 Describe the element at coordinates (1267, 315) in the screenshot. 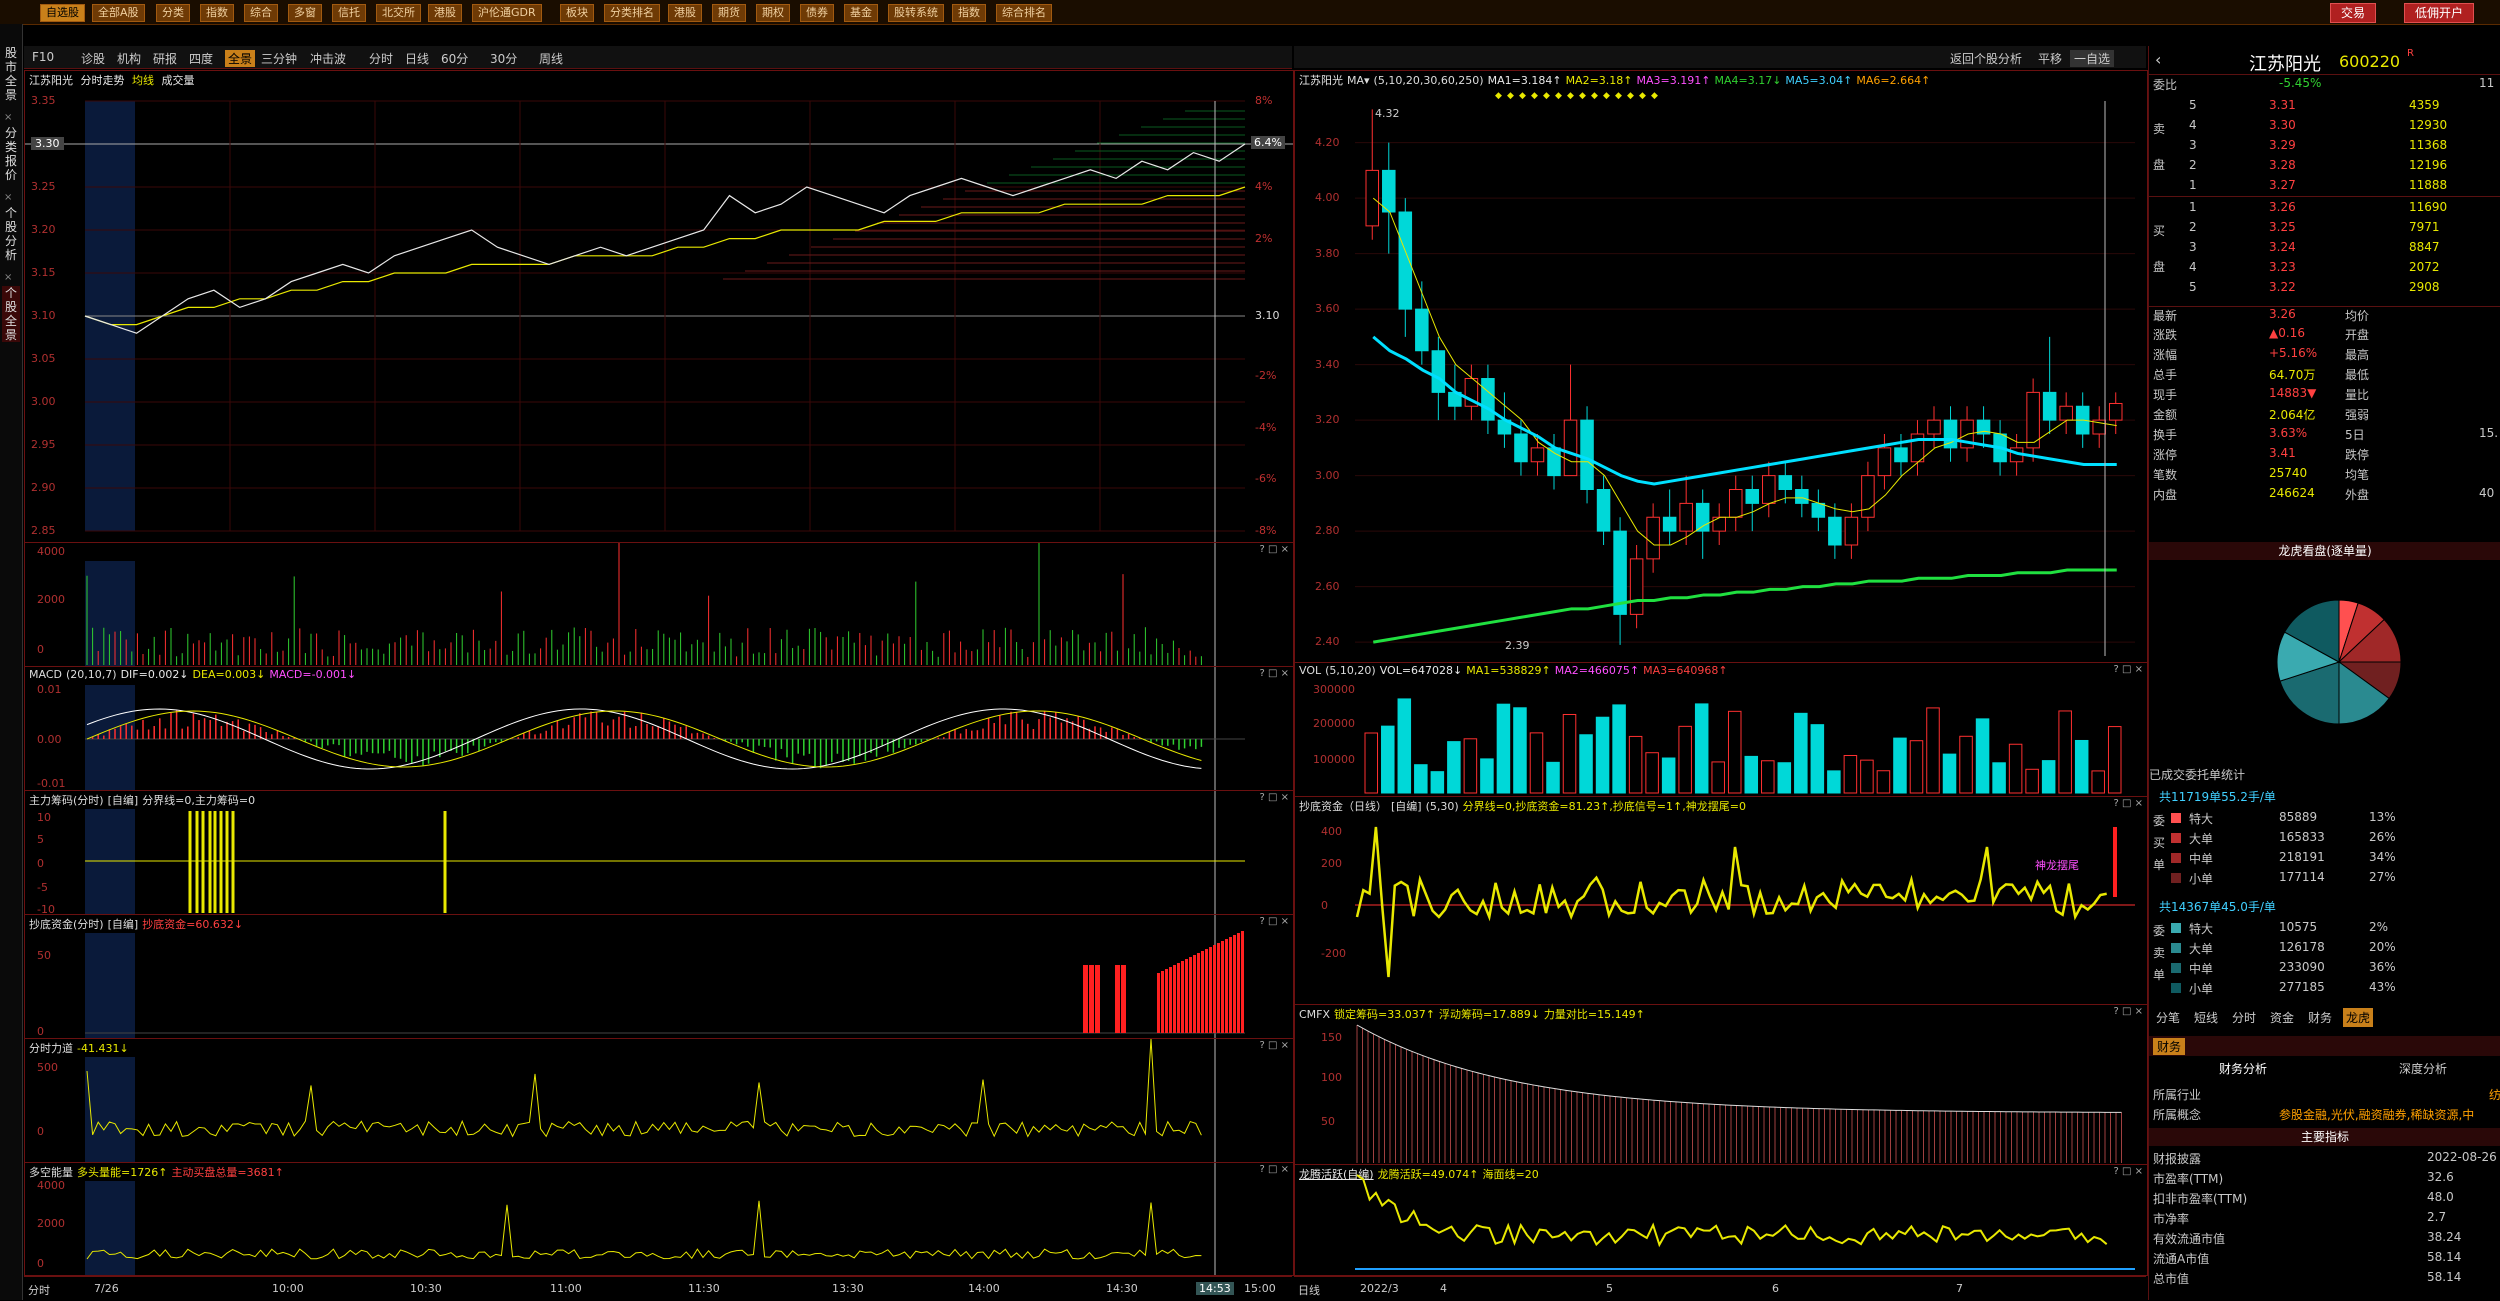

I see `pct-axis-label: 3.10` at that location.